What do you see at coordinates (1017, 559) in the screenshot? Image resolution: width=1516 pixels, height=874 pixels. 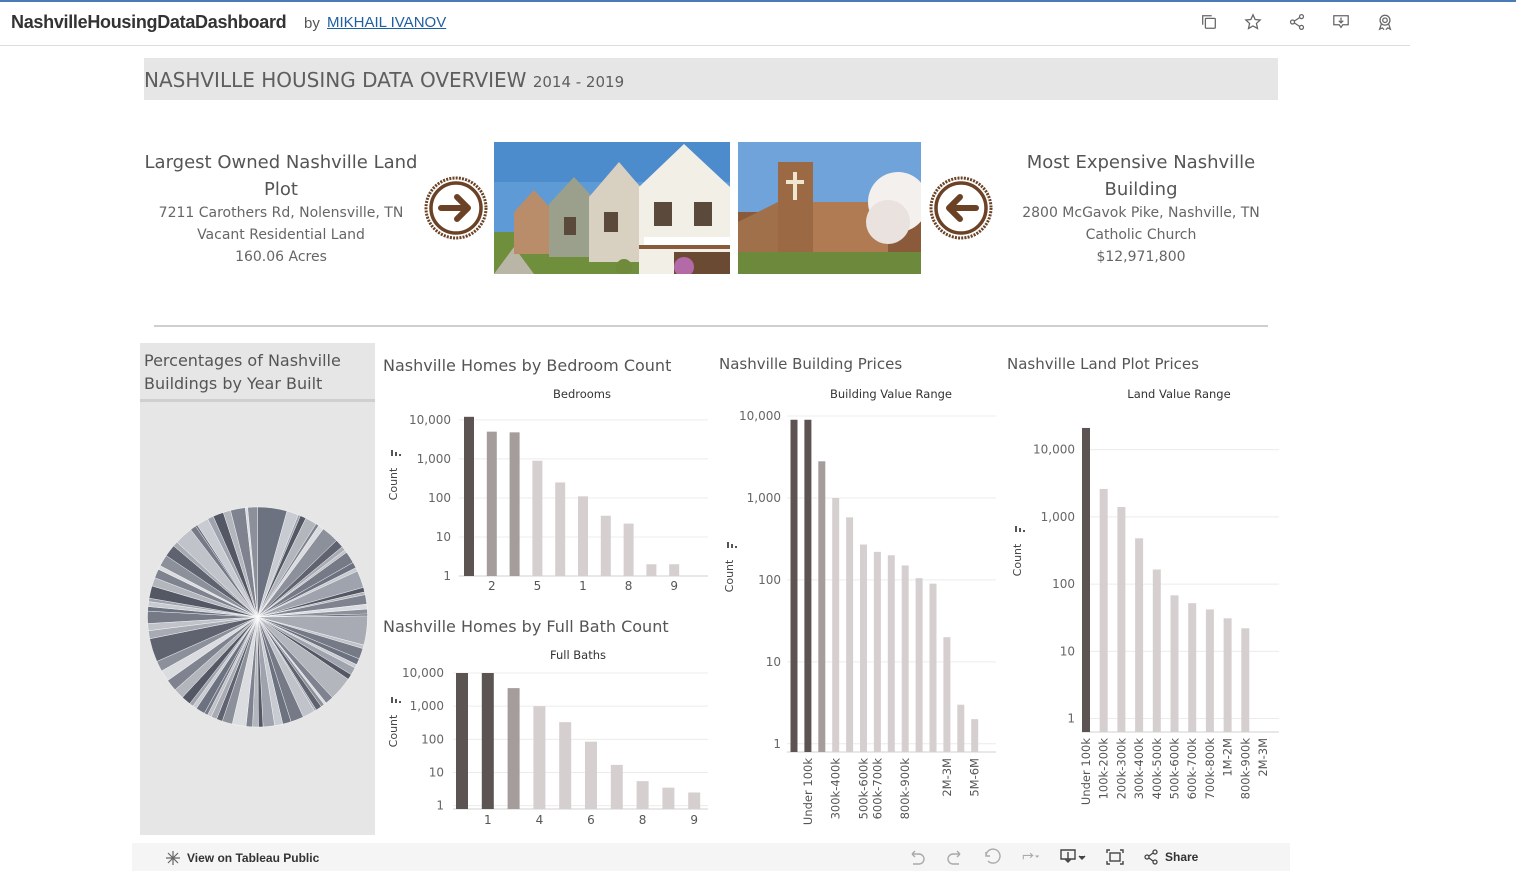 I see `y-axis-label: Count` at bounding box center [1017, 559].